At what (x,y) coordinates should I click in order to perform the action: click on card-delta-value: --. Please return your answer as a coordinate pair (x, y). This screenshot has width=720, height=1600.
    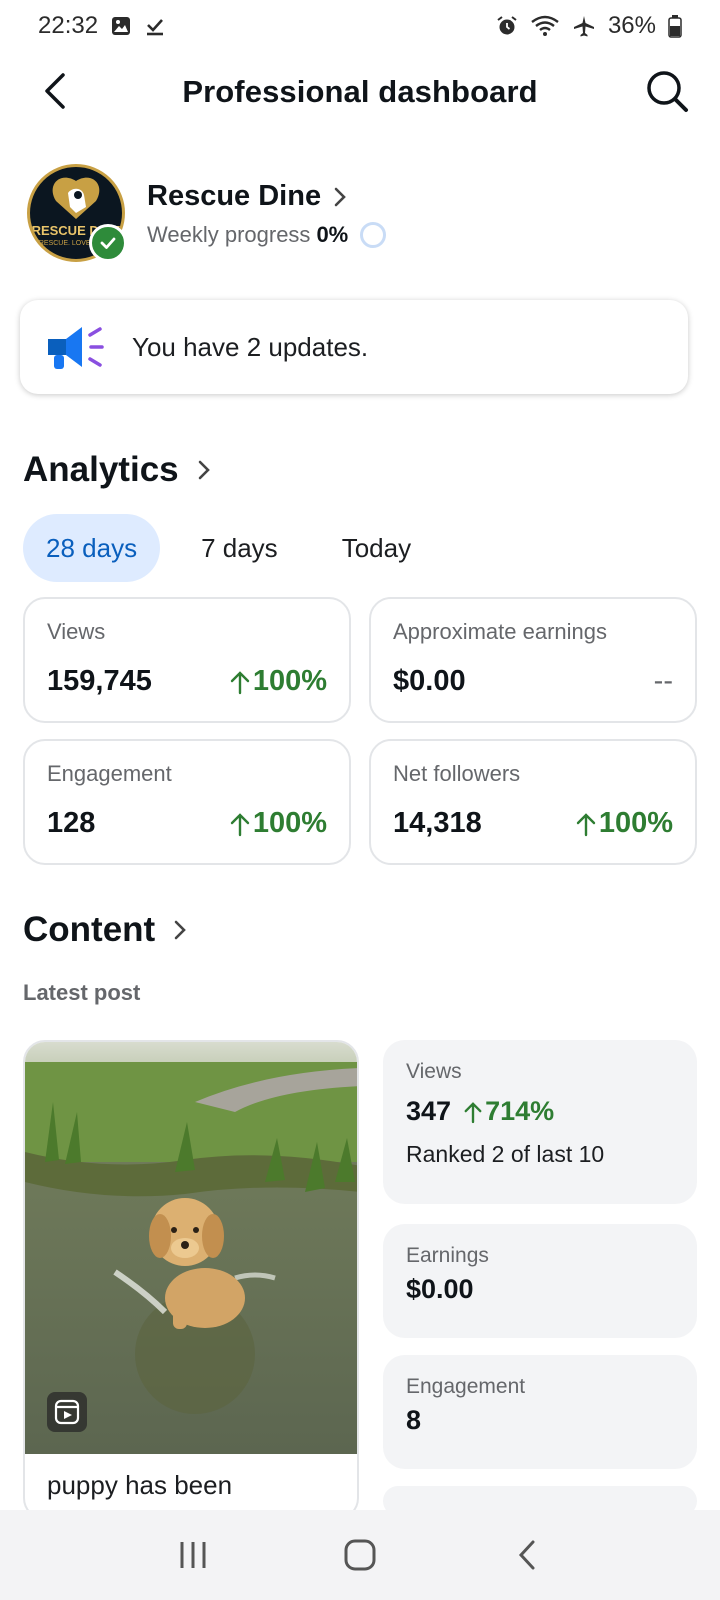
    Looking at the image, I should click on (663, 681).